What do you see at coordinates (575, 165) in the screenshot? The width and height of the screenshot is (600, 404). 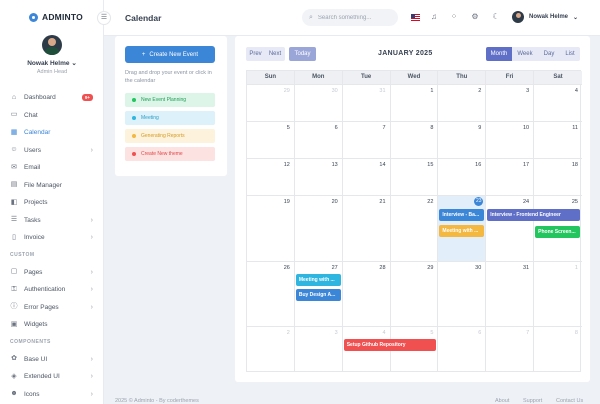 I see `day-number: 18` at bounding box center [575, 165].